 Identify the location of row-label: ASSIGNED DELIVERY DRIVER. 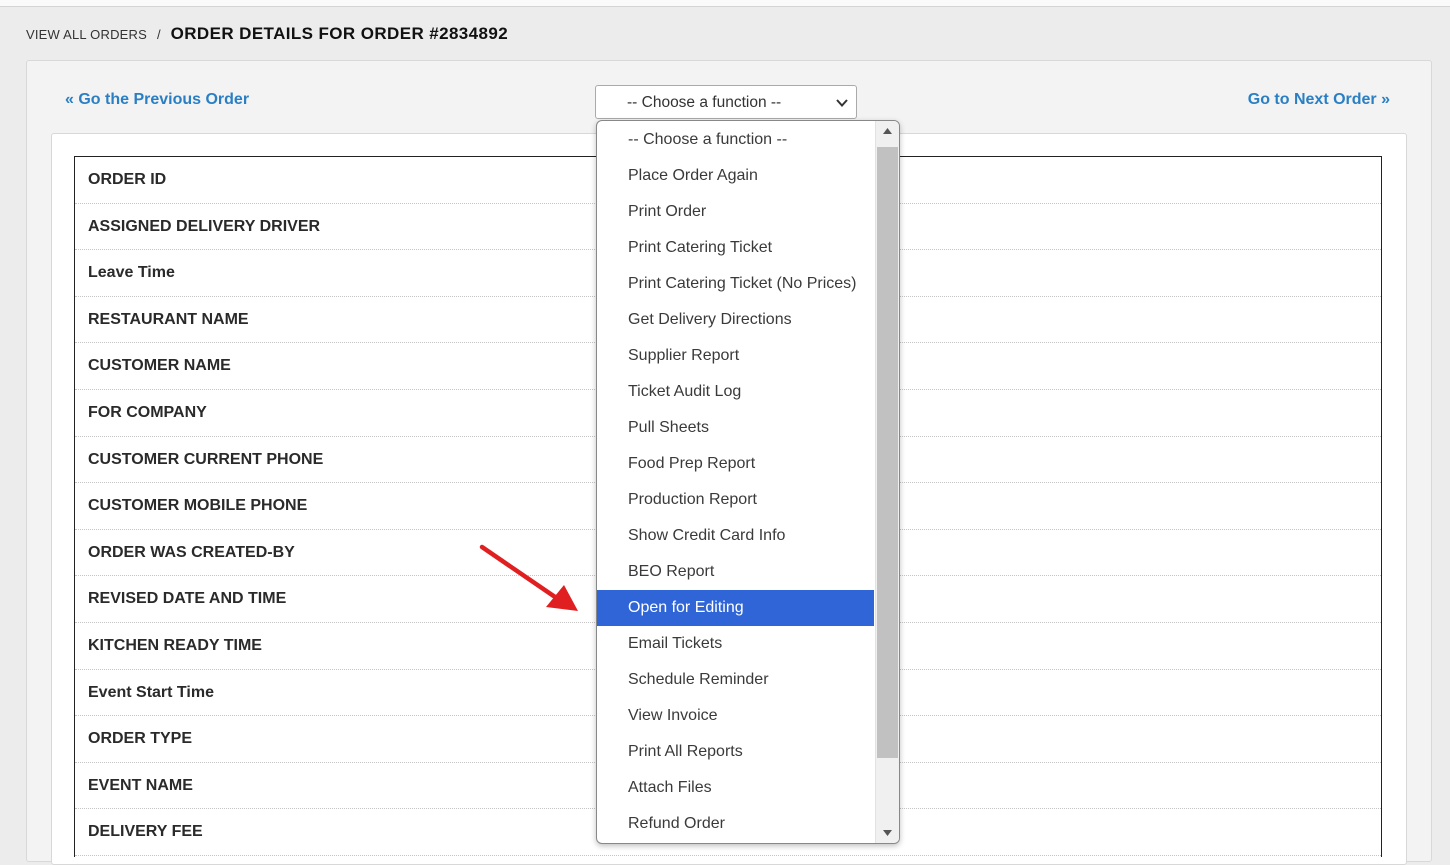
(204, 226).